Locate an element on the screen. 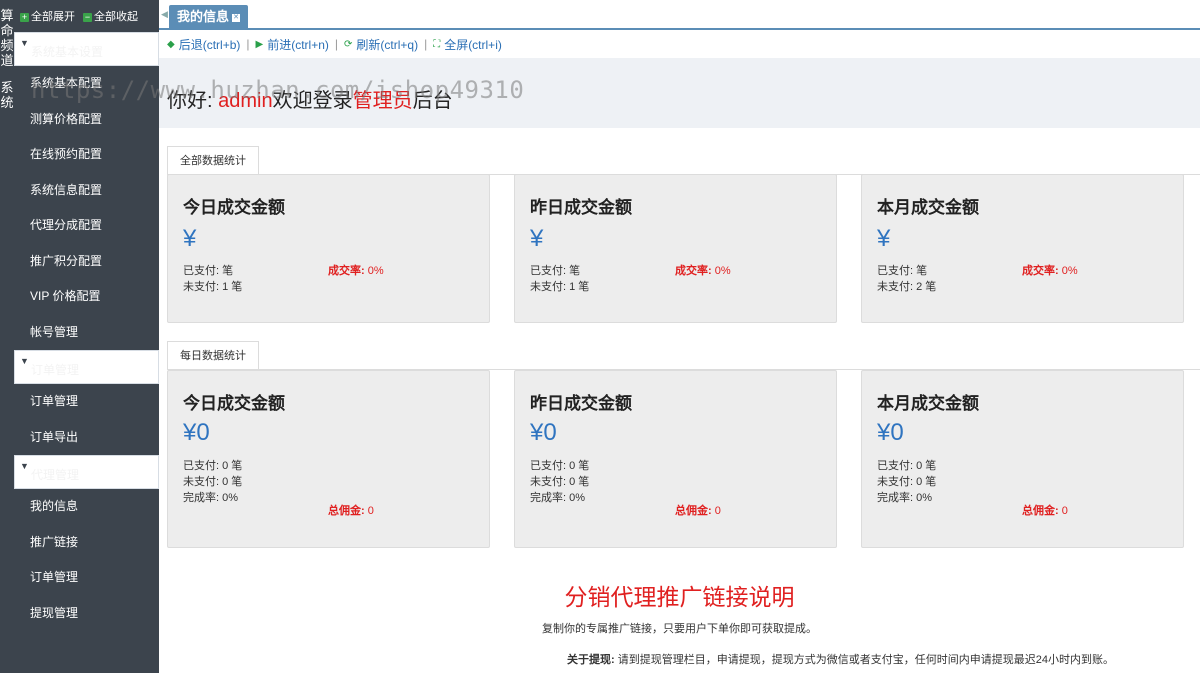 The height and width of the screenshot is (673, 1200). sidebar-item-booking-config: 在线预约配置 is located at coordinates (86, 155).